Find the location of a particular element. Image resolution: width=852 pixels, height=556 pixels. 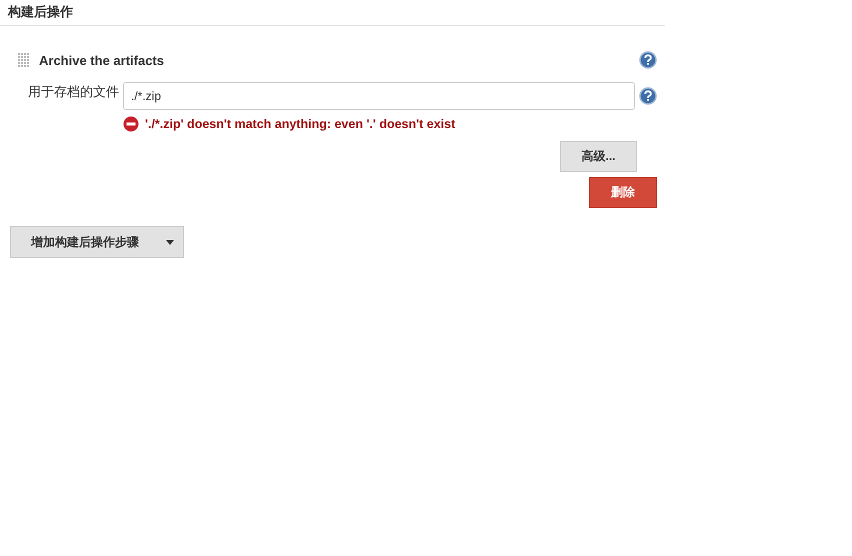

drag-handle-icon is located at coordinates (24, 60).